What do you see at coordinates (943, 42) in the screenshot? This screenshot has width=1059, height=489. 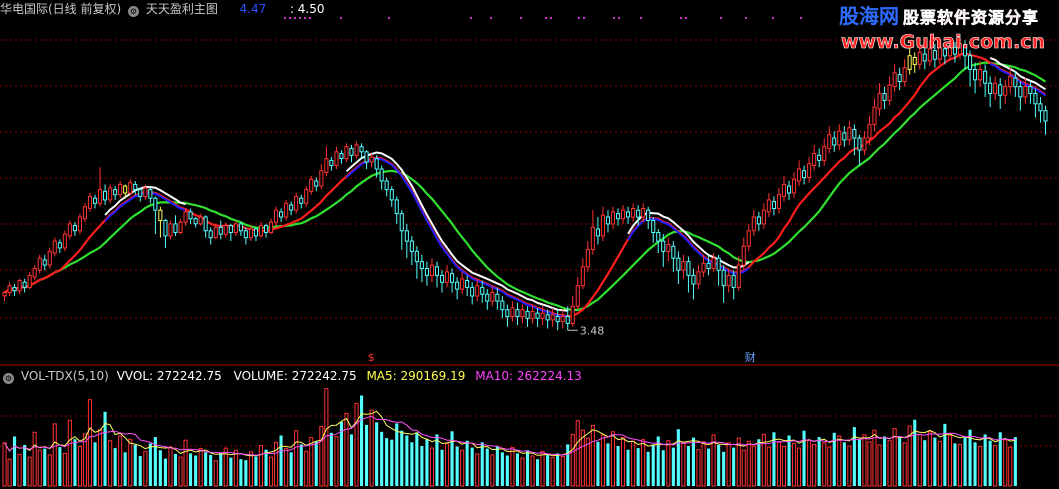 I see `watermark-url: www.Guhai.com.cn` at bounding box center [943, 42].